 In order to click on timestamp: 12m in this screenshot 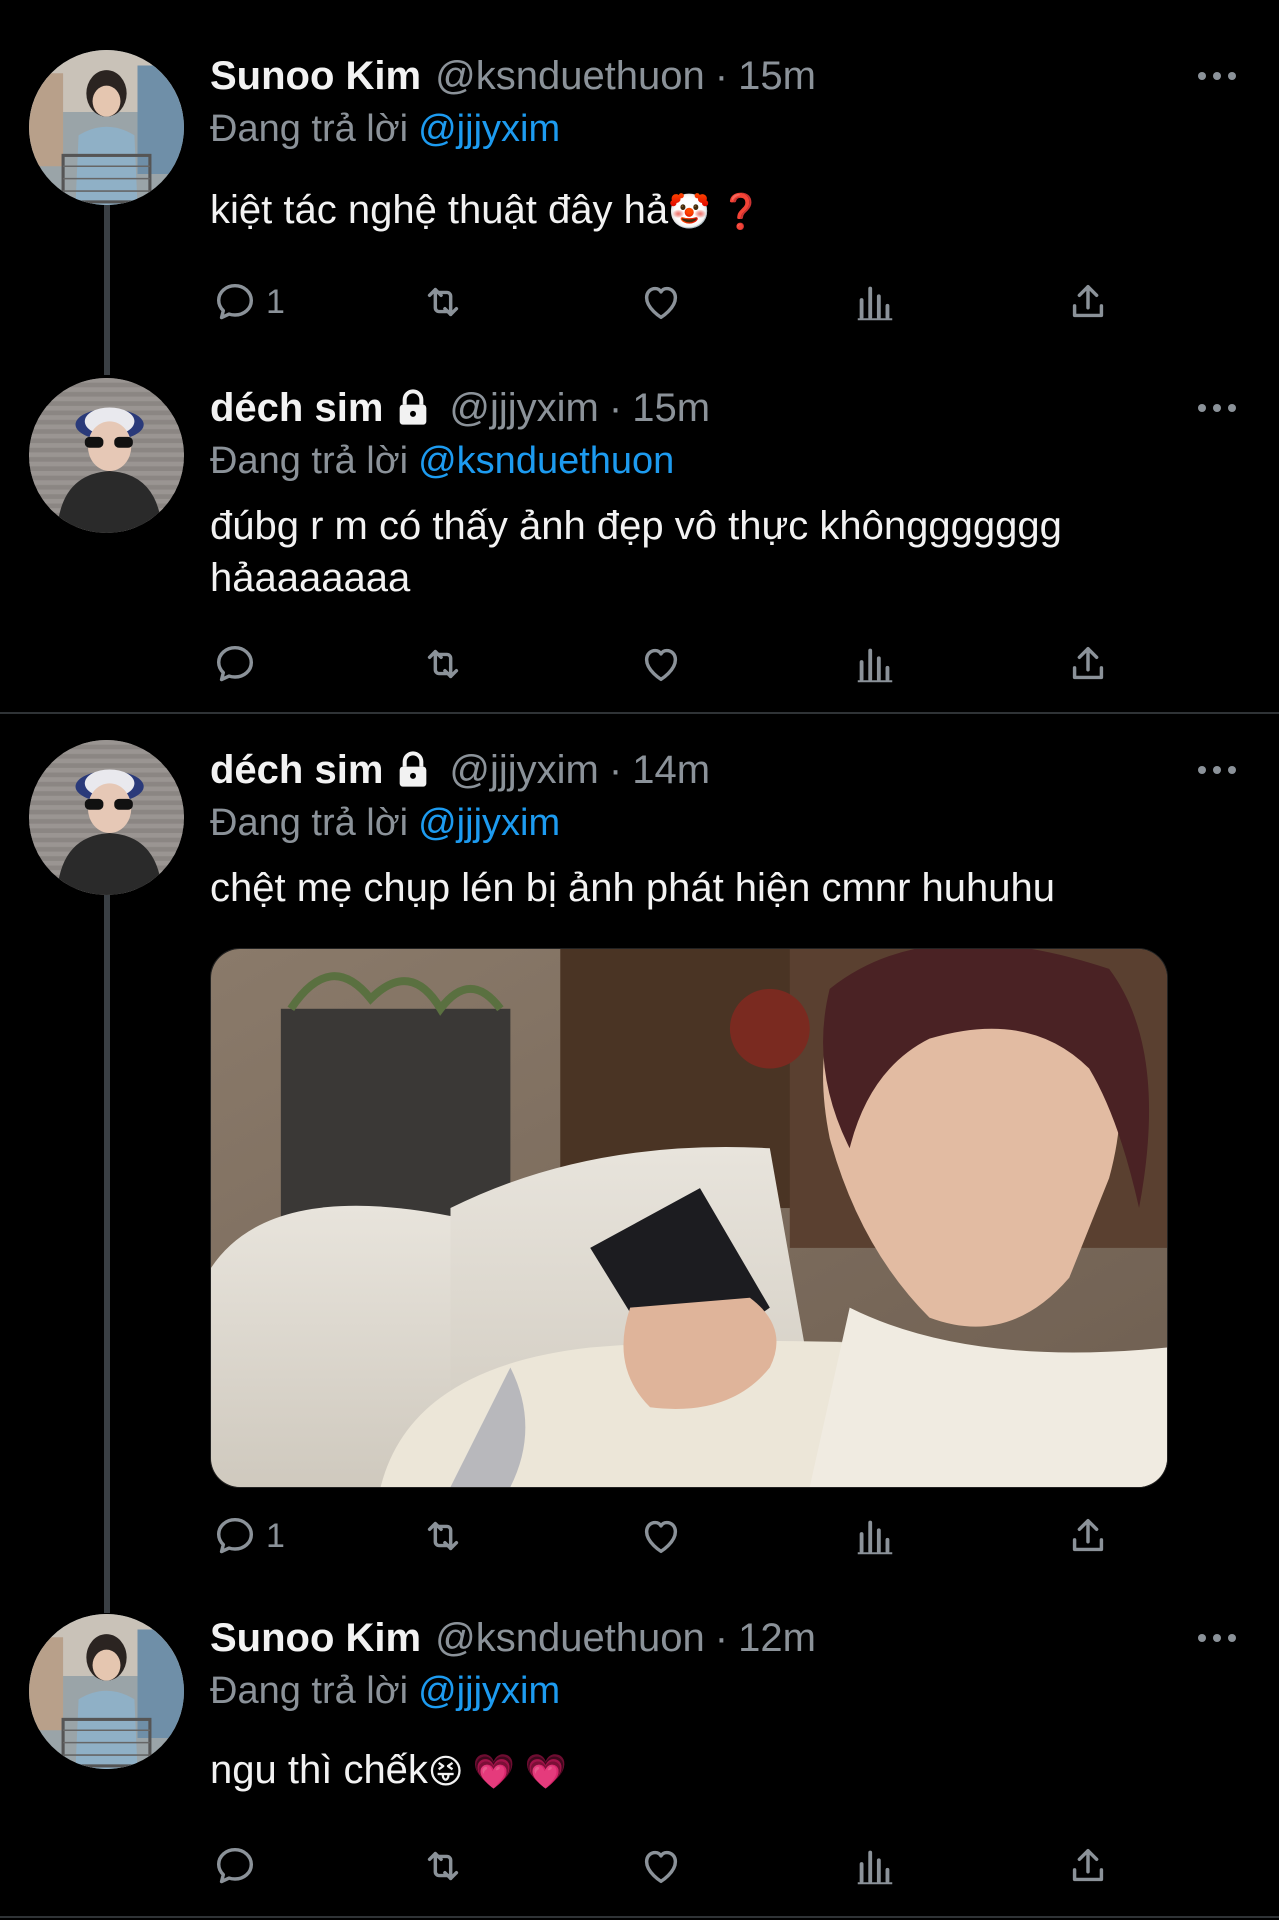, I will do `click(777, 1638)`.